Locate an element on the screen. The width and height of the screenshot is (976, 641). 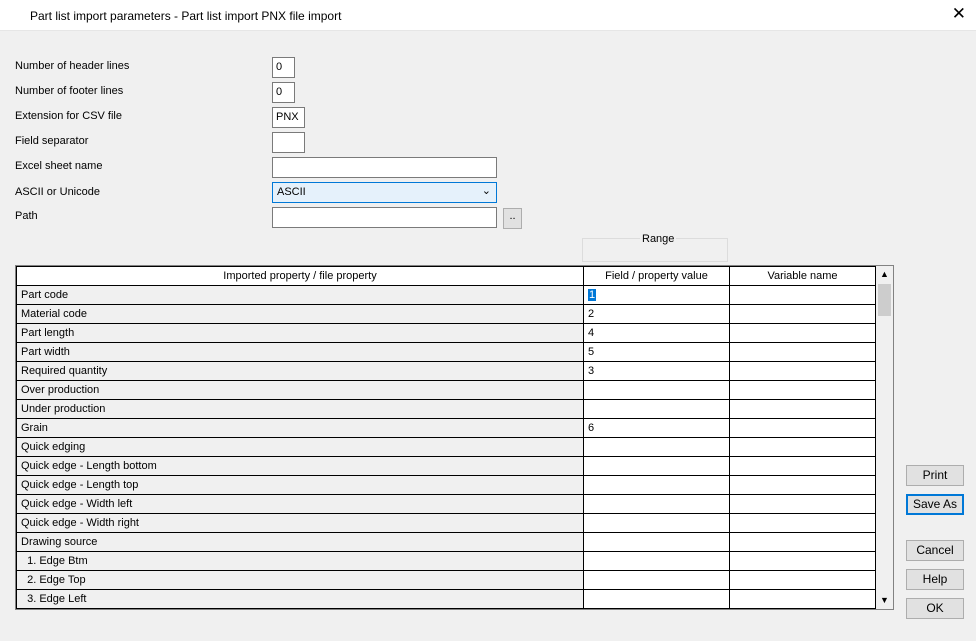
table-row: Part length 4 is located at coordinates (446, 333).